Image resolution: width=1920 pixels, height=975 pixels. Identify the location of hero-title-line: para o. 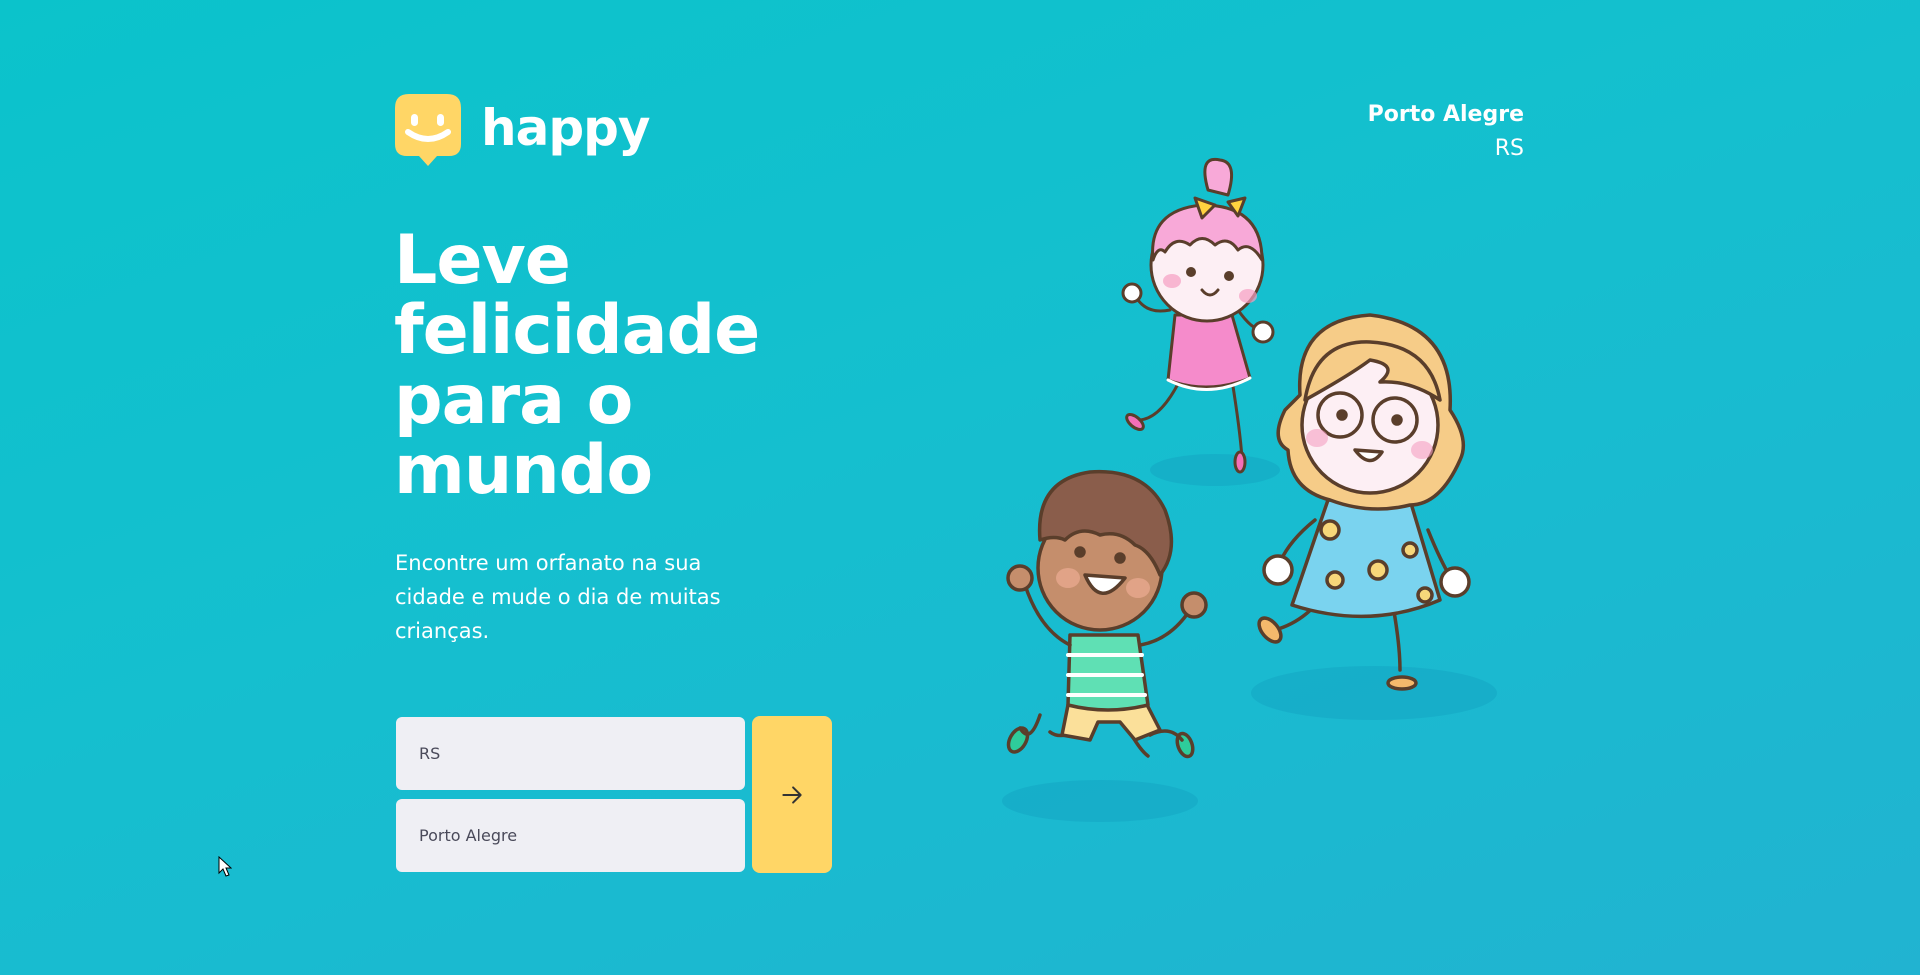
(513, 400).